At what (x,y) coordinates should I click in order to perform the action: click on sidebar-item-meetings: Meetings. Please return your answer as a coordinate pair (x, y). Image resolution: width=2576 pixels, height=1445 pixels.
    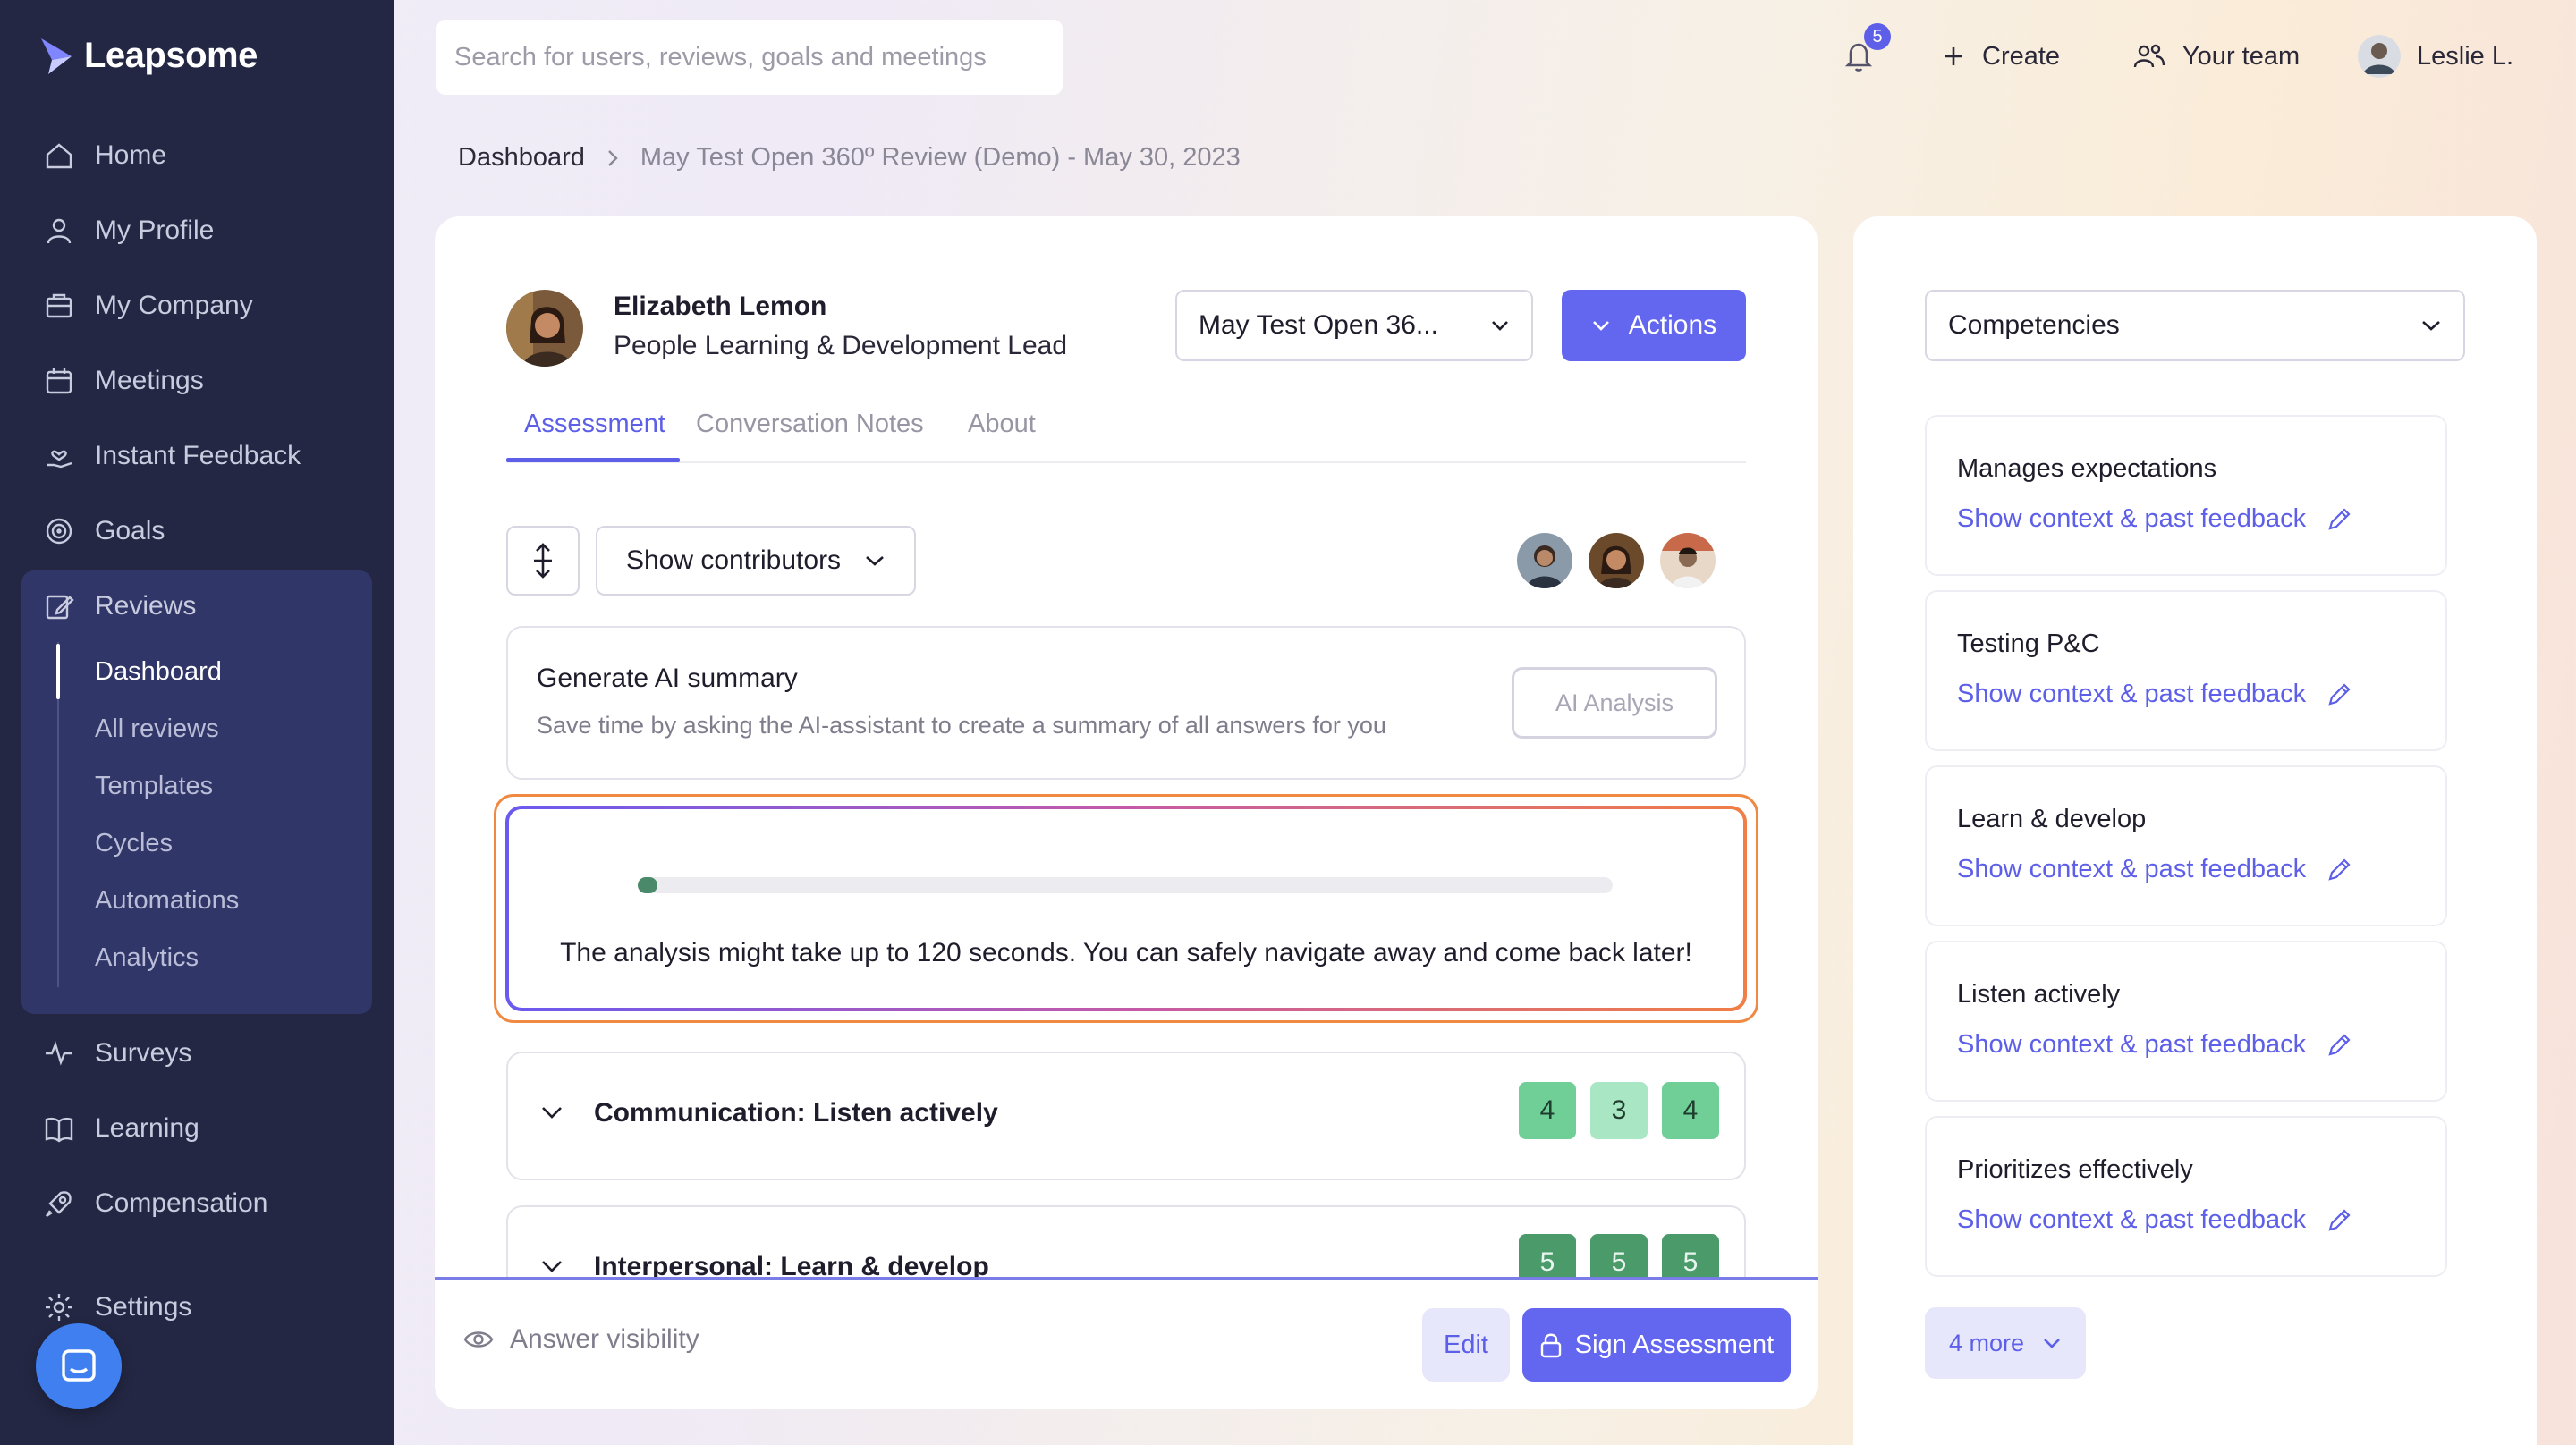
    Looking at the image, I should click on (123, 381).